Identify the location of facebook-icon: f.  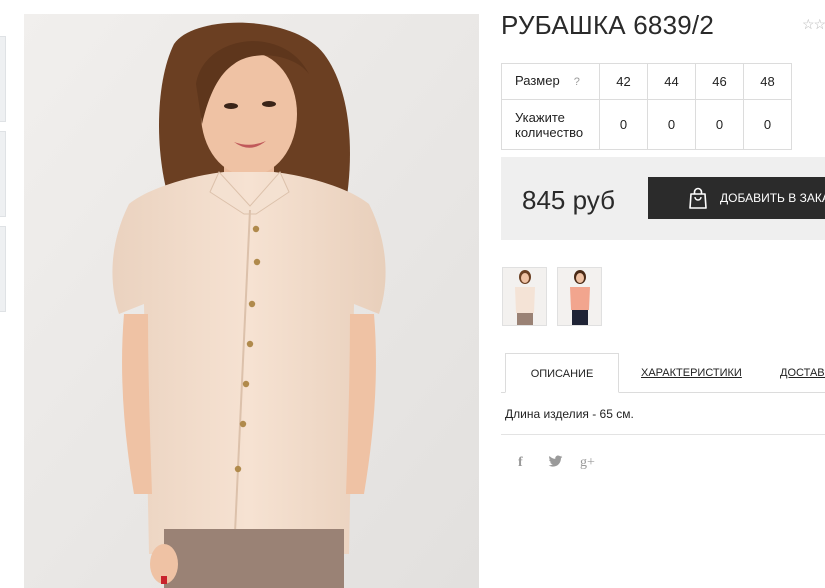
(520, 463).